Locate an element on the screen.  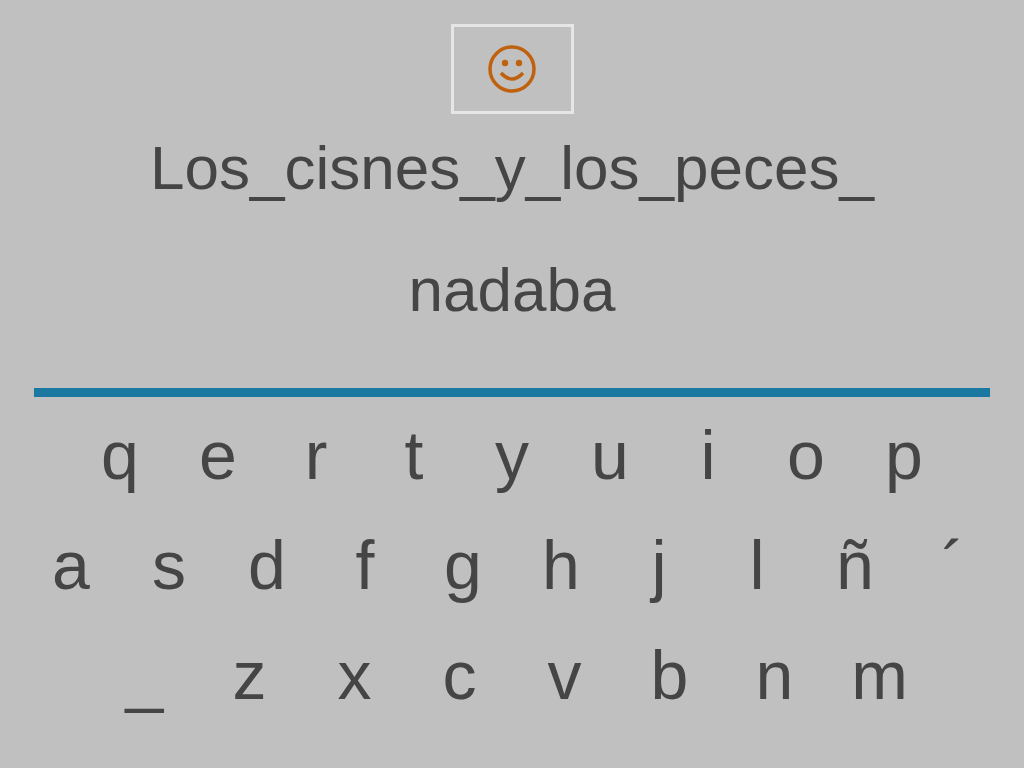
letter-key: q is located at coordinates (120, 455).